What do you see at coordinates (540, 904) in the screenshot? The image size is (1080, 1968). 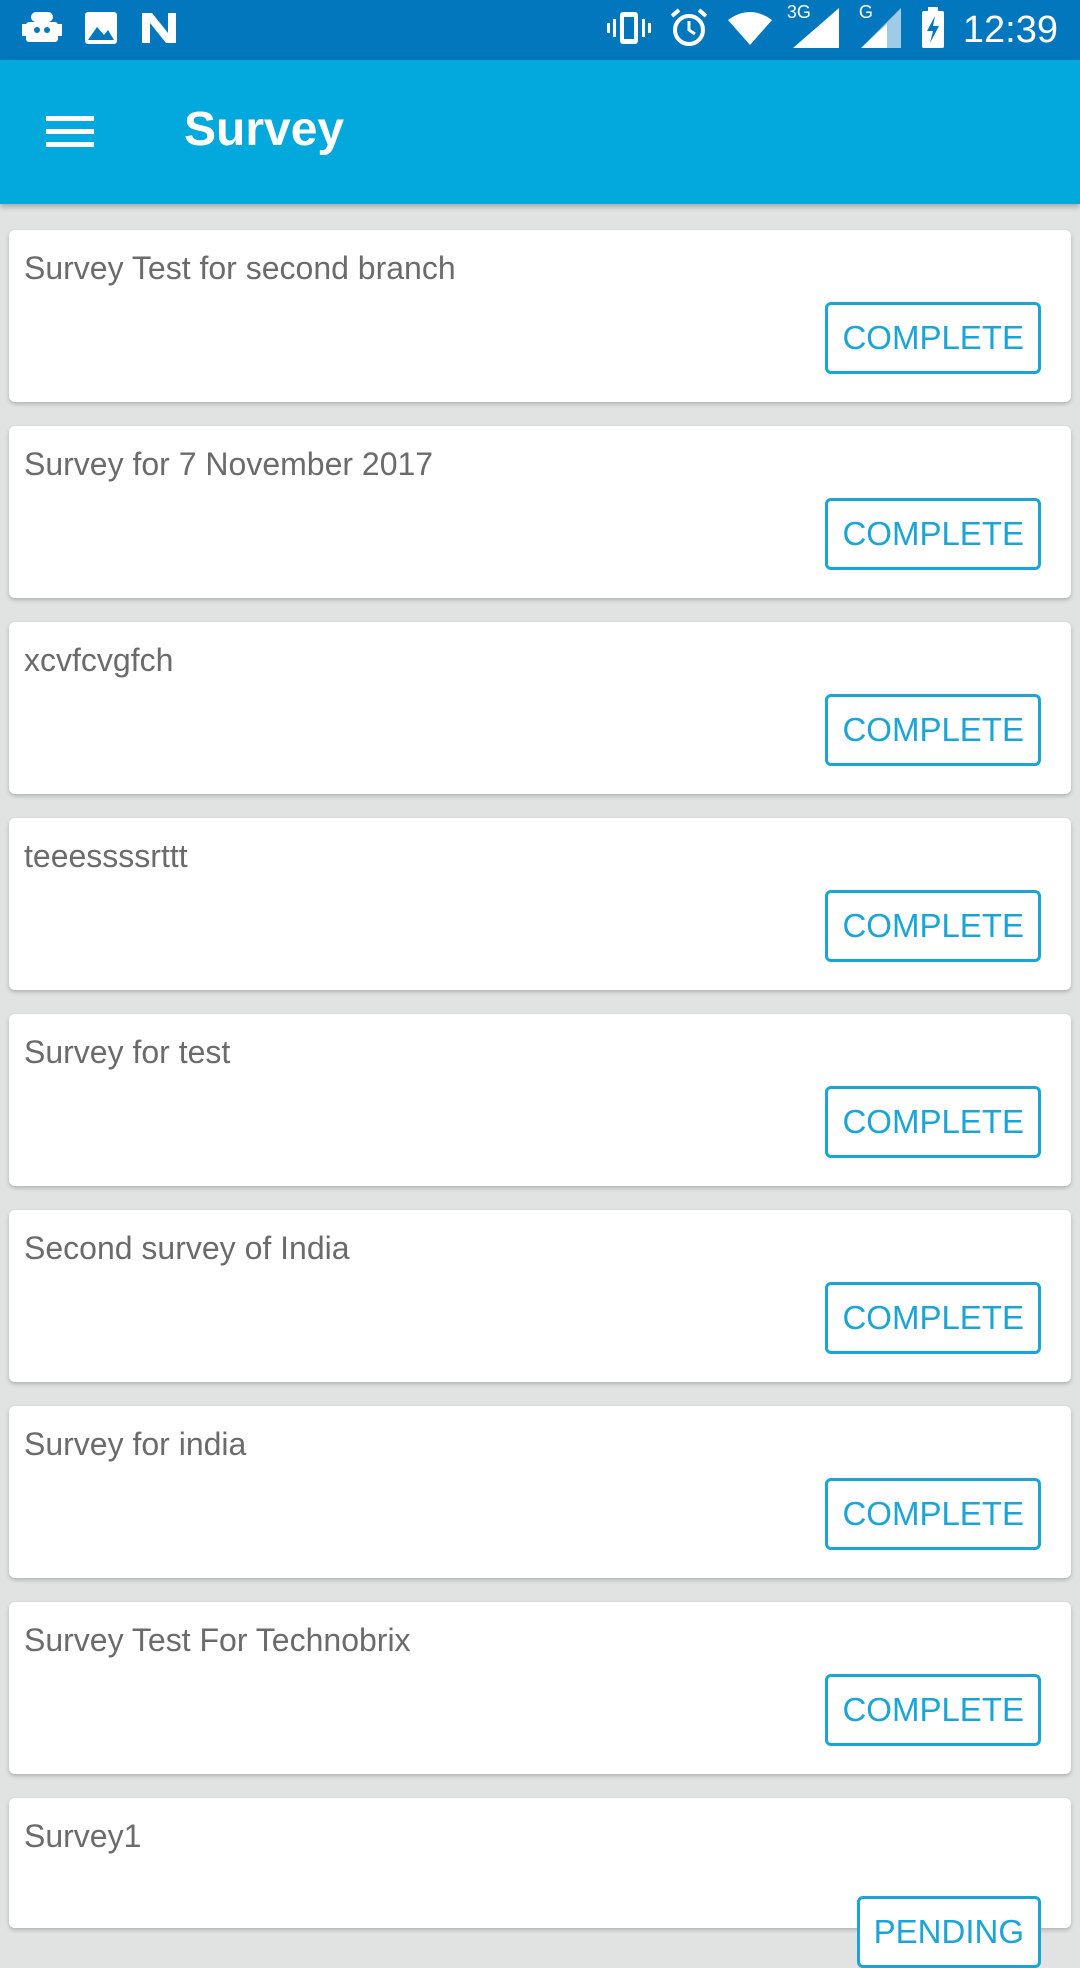 I see `survey-card: teeessssrttt COMPLETE` at bounding box center [540, 904].